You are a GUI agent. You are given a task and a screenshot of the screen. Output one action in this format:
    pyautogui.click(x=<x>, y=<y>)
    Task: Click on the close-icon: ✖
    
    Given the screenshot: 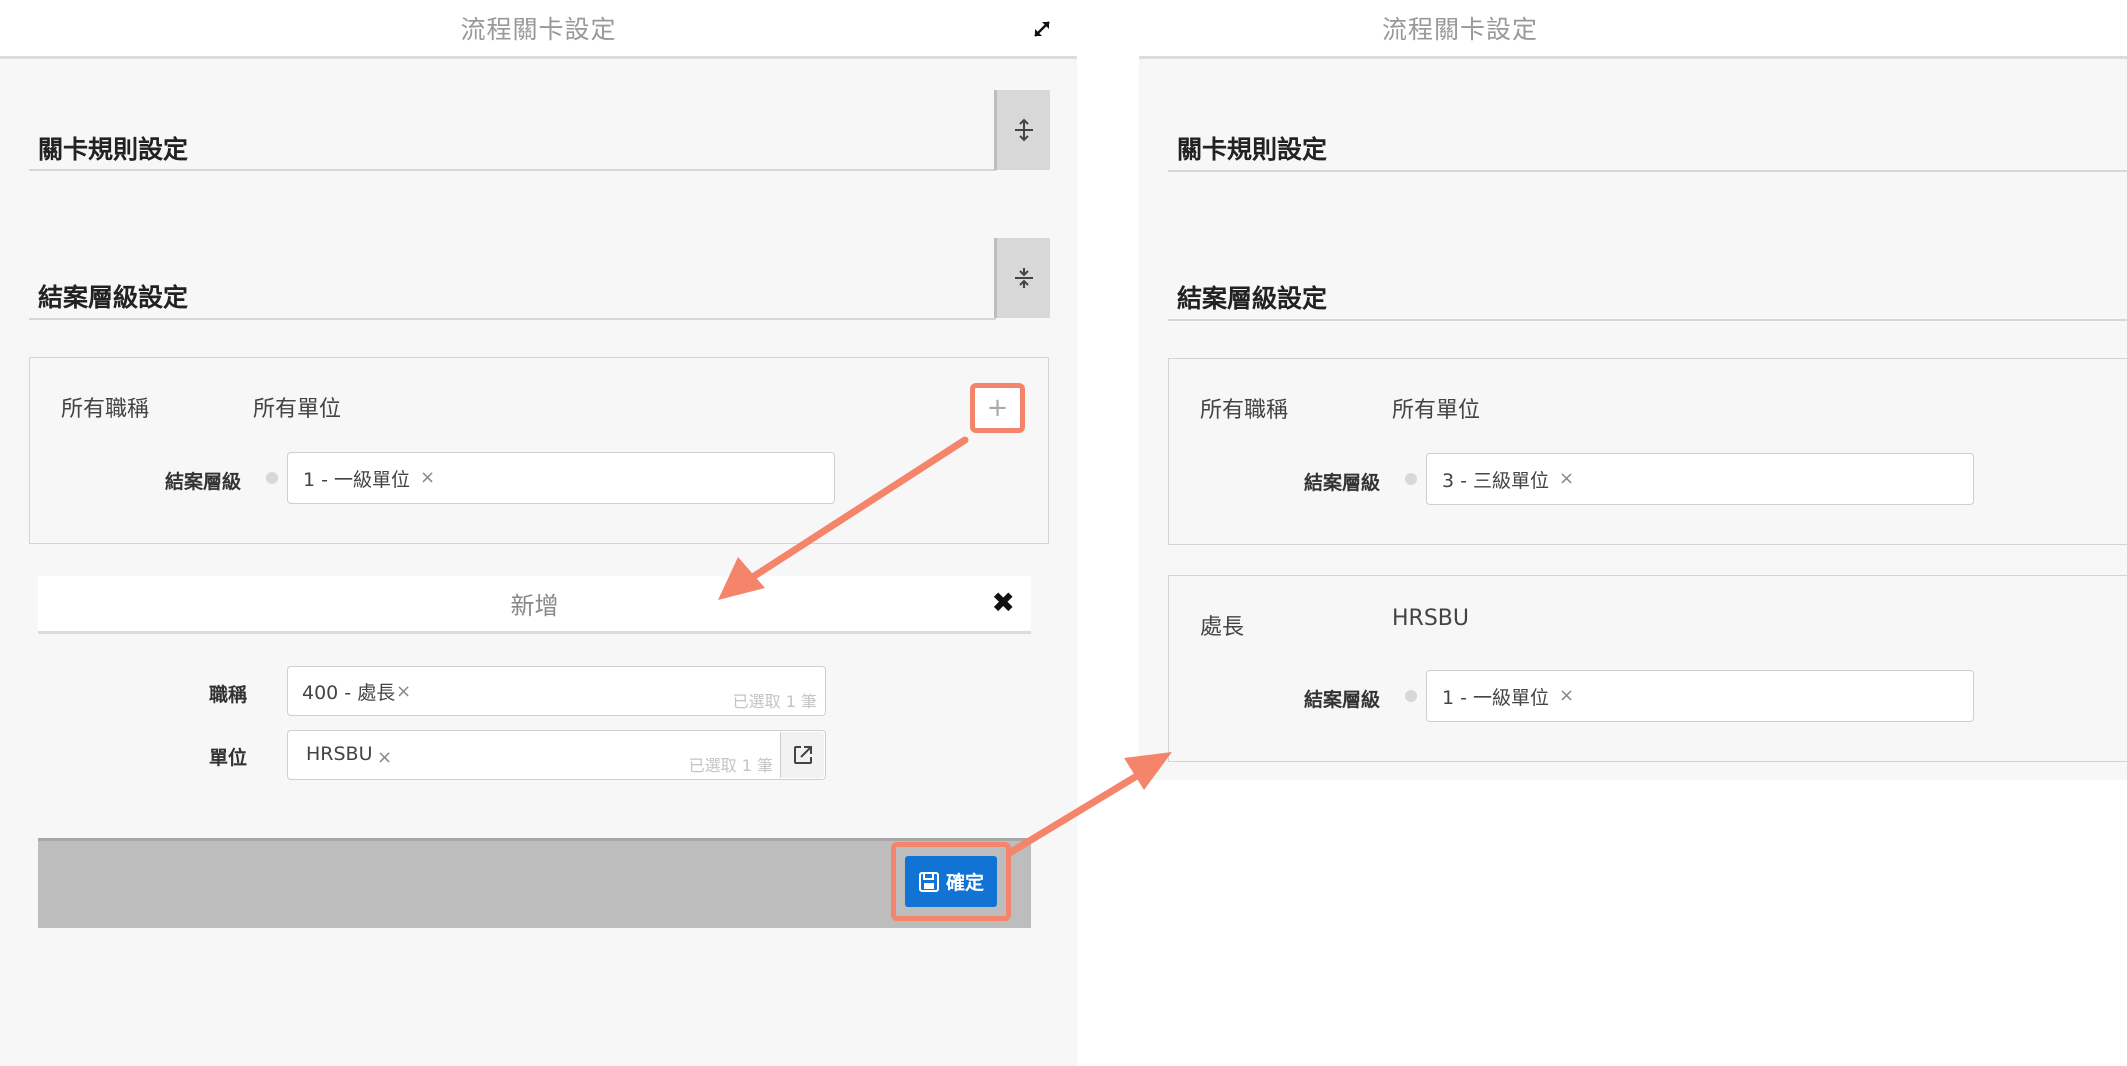 What is the action you would take?
    pyautogui.click(x=1003, y=602)
    